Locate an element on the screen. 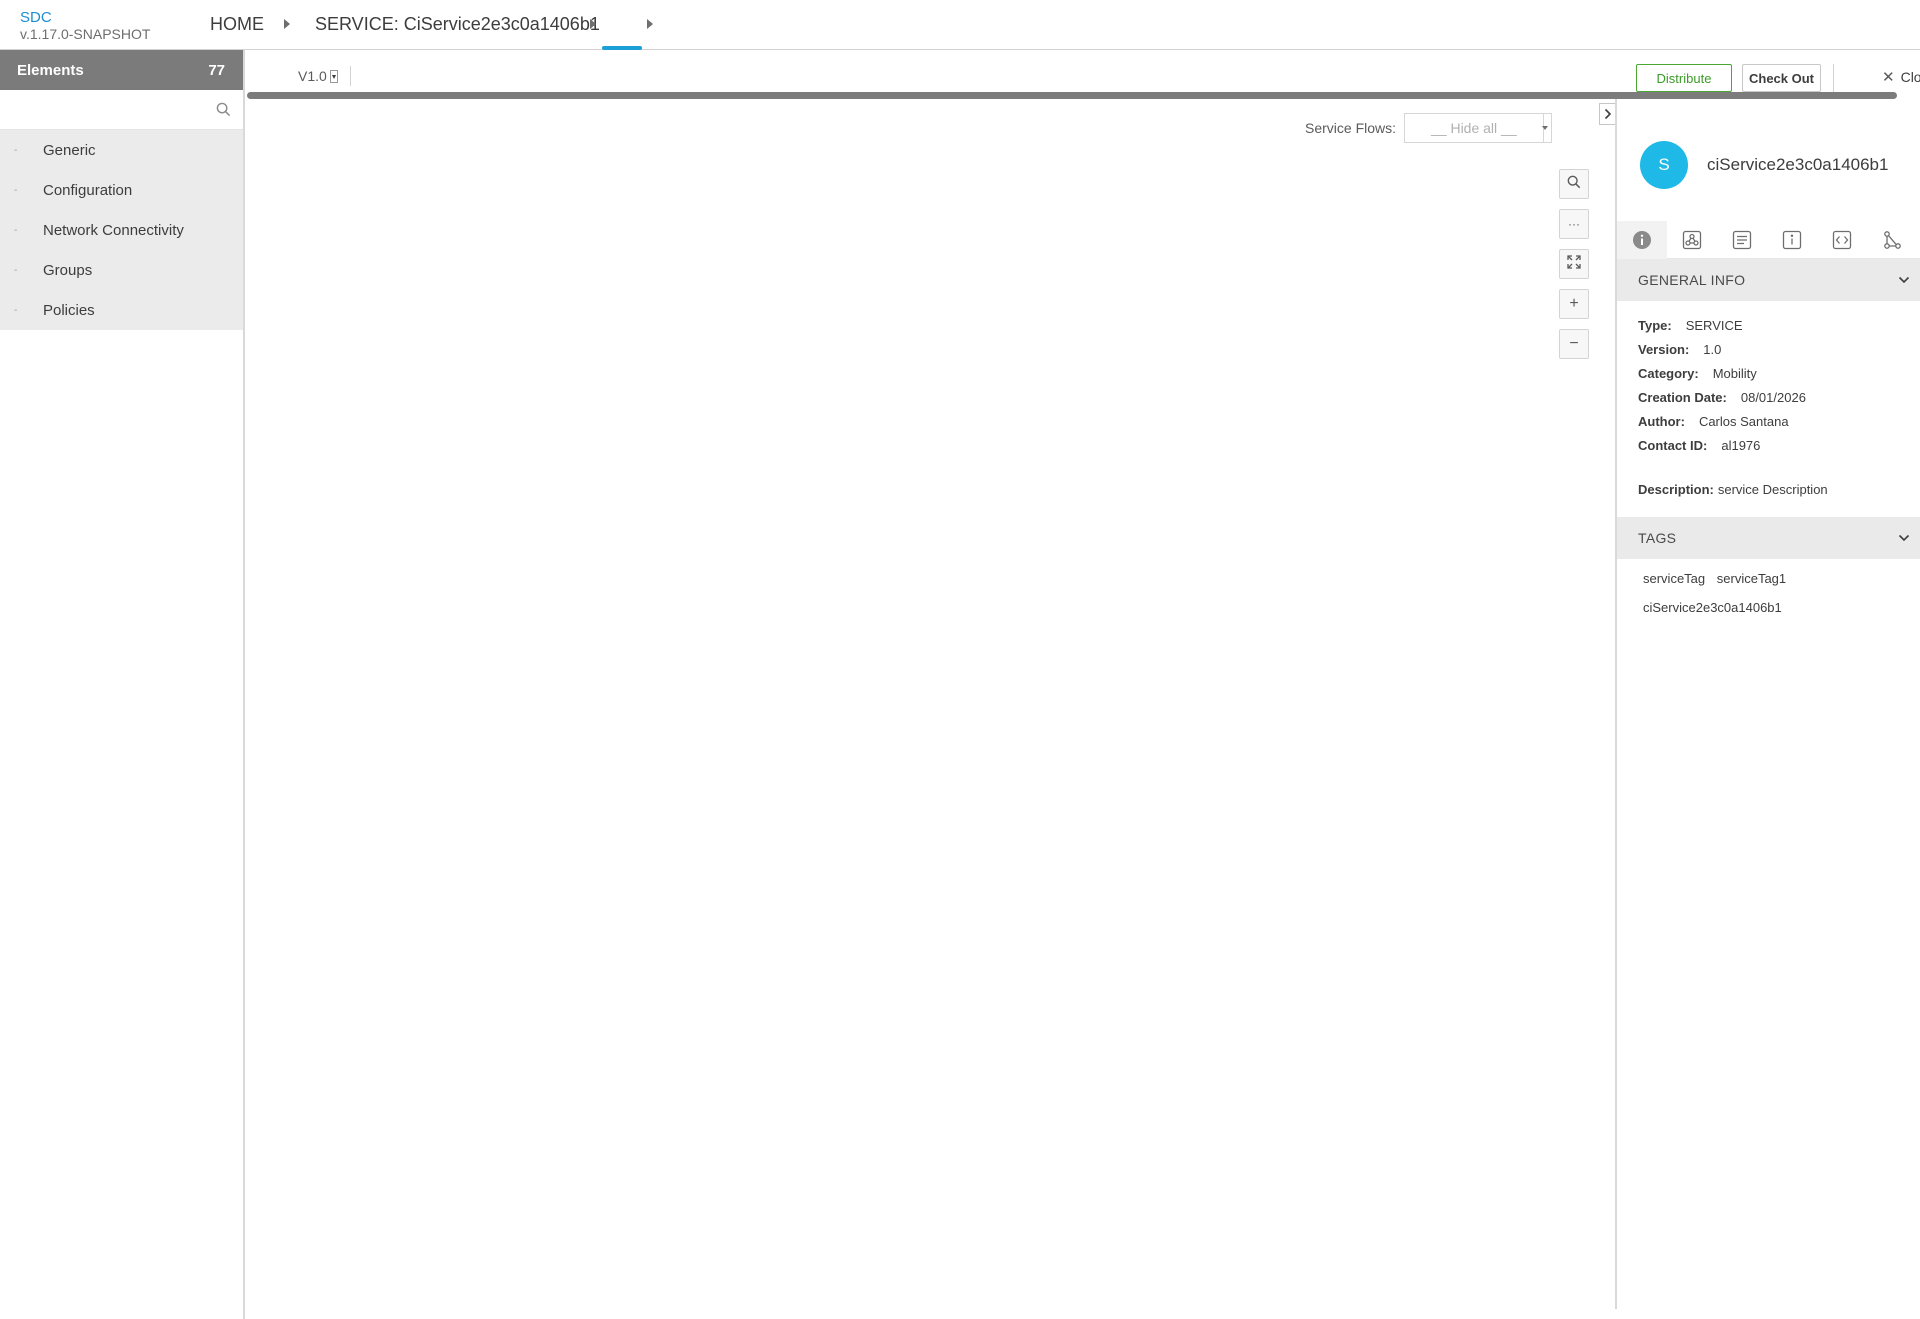  info-value: Mobility is located at coordinates (1734, 373).